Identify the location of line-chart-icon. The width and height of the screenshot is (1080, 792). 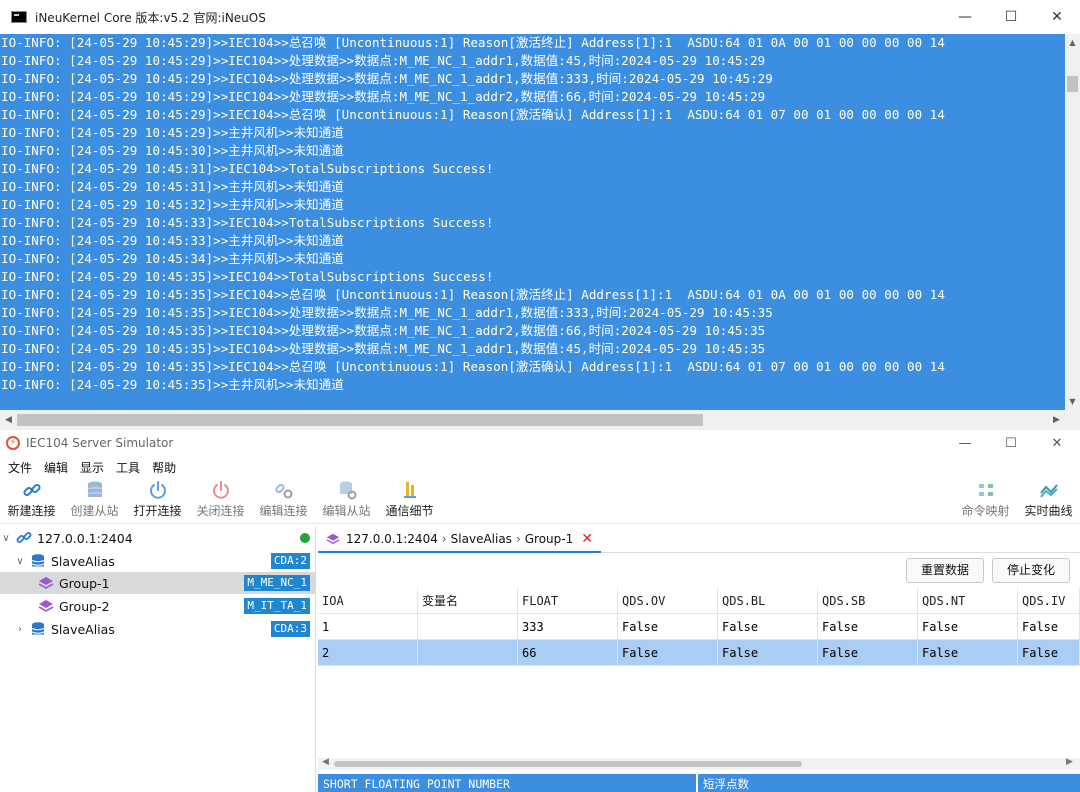
(1048, 491).